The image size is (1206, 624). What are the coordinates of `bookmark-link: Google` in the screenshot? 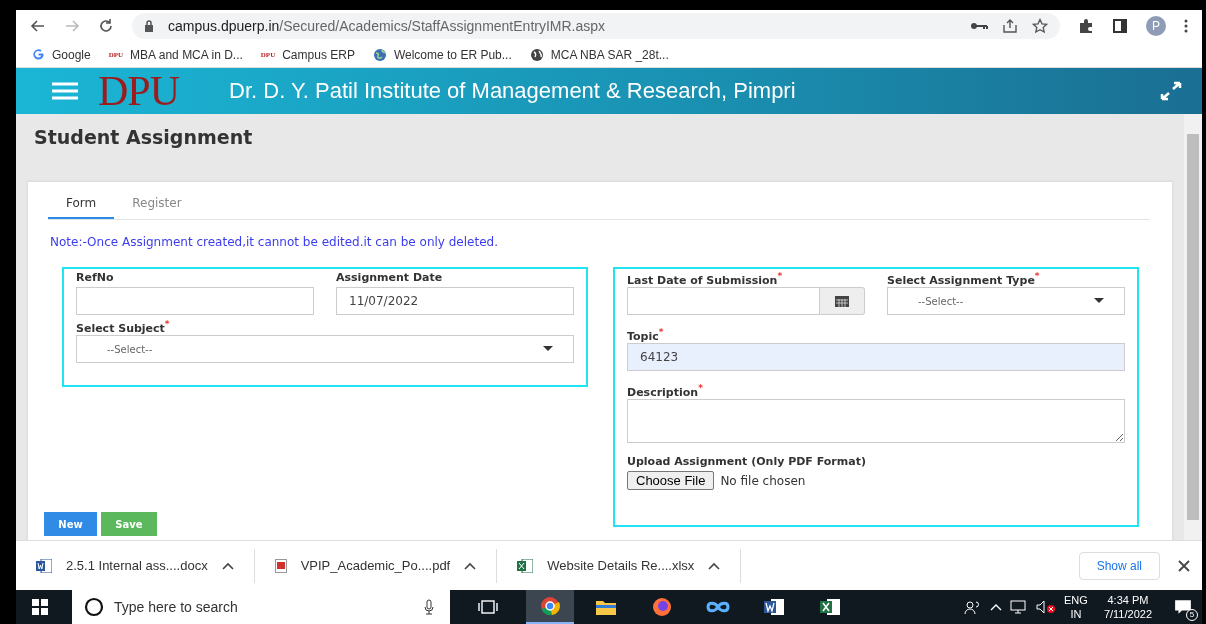 It's located at (61, 54).